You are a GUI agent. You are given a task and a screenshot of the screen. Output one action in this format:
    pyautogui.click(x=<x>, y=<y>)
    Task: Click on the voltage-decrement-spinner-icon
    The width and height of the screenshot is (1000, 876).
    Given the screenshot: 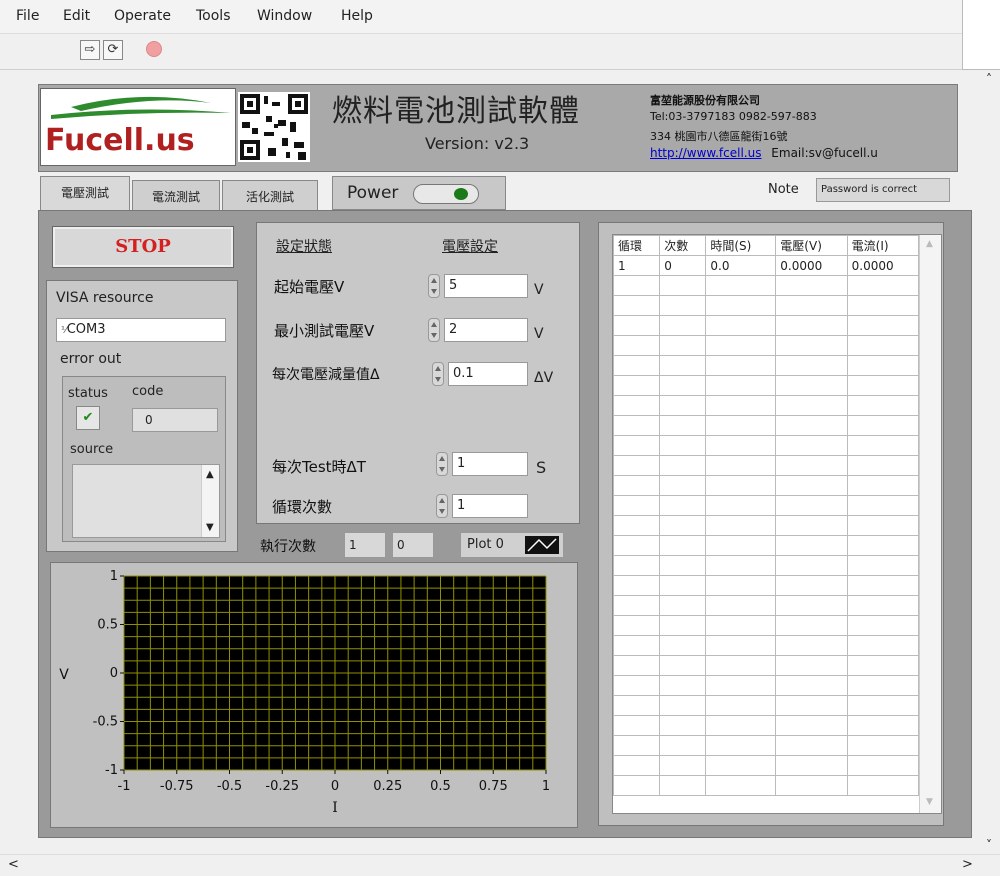 What is the action you would take?
    pyautogui.click(x=438, y=374)
    